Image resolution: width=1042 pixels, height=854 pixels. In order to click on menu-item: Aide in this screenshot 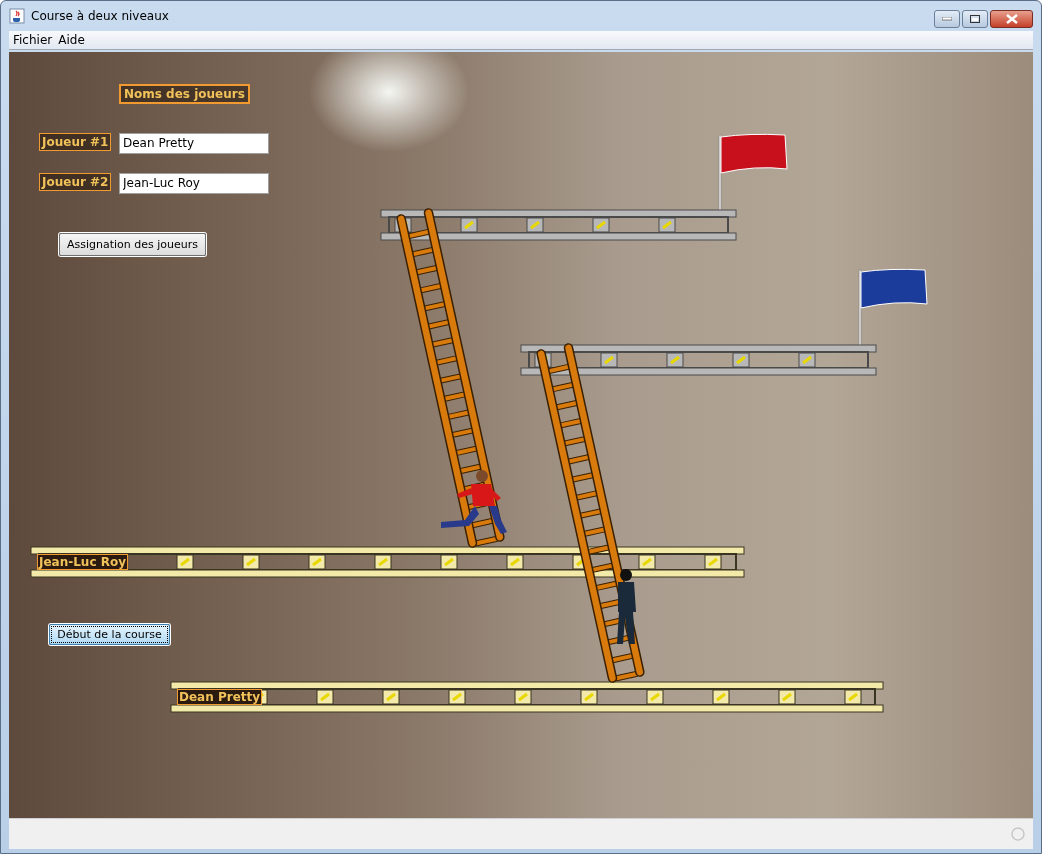, I will do `click(71, 39)`.